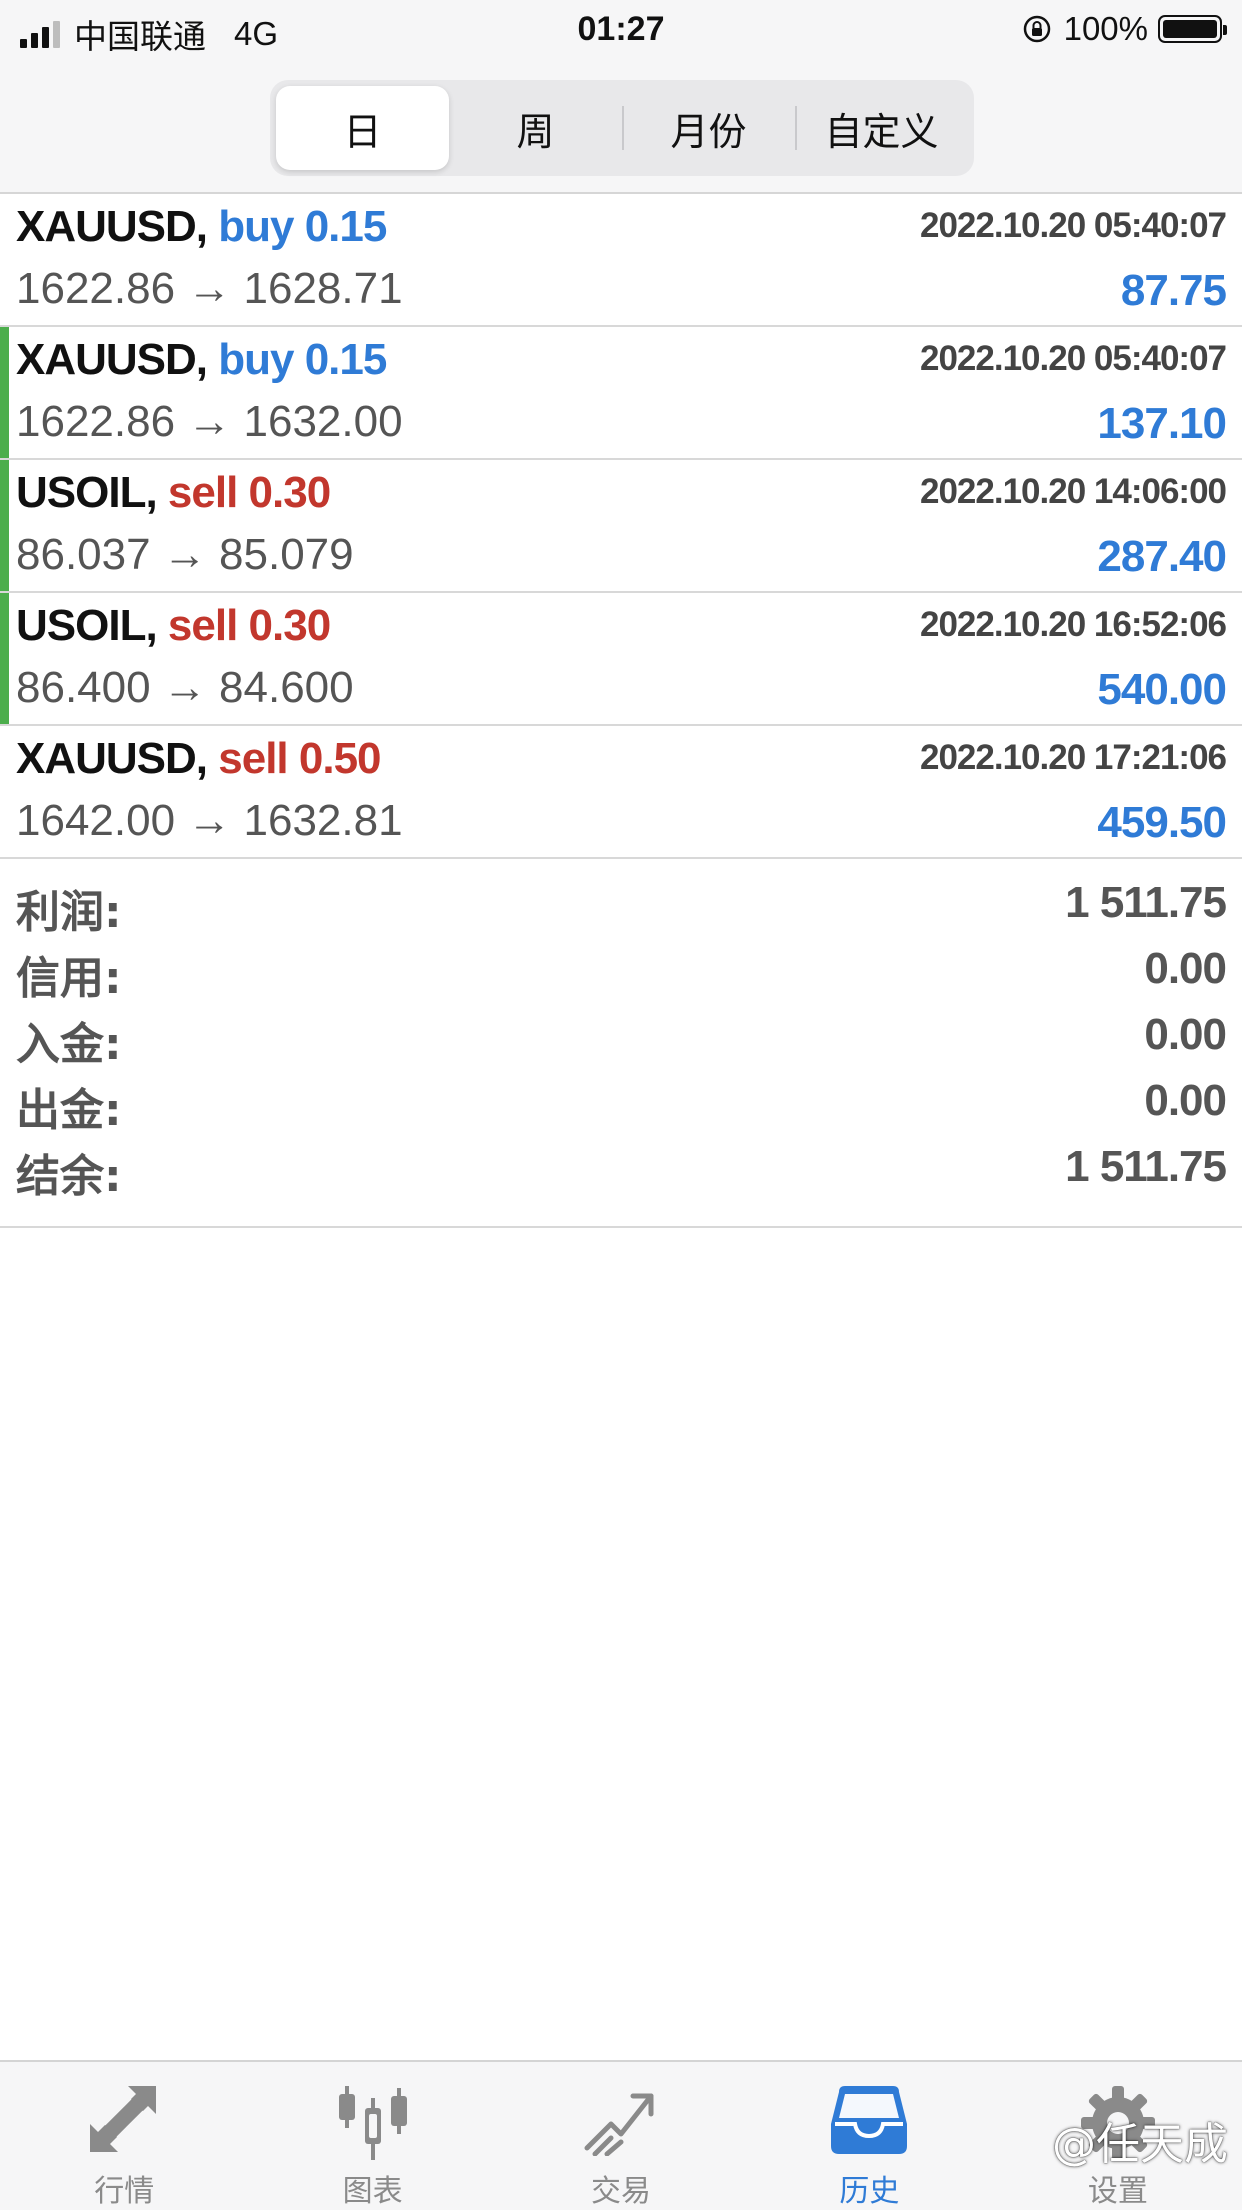 This screenshot has height=2210, width=1242. I want to click on summary-label: 结余:, so click(69, 1176).